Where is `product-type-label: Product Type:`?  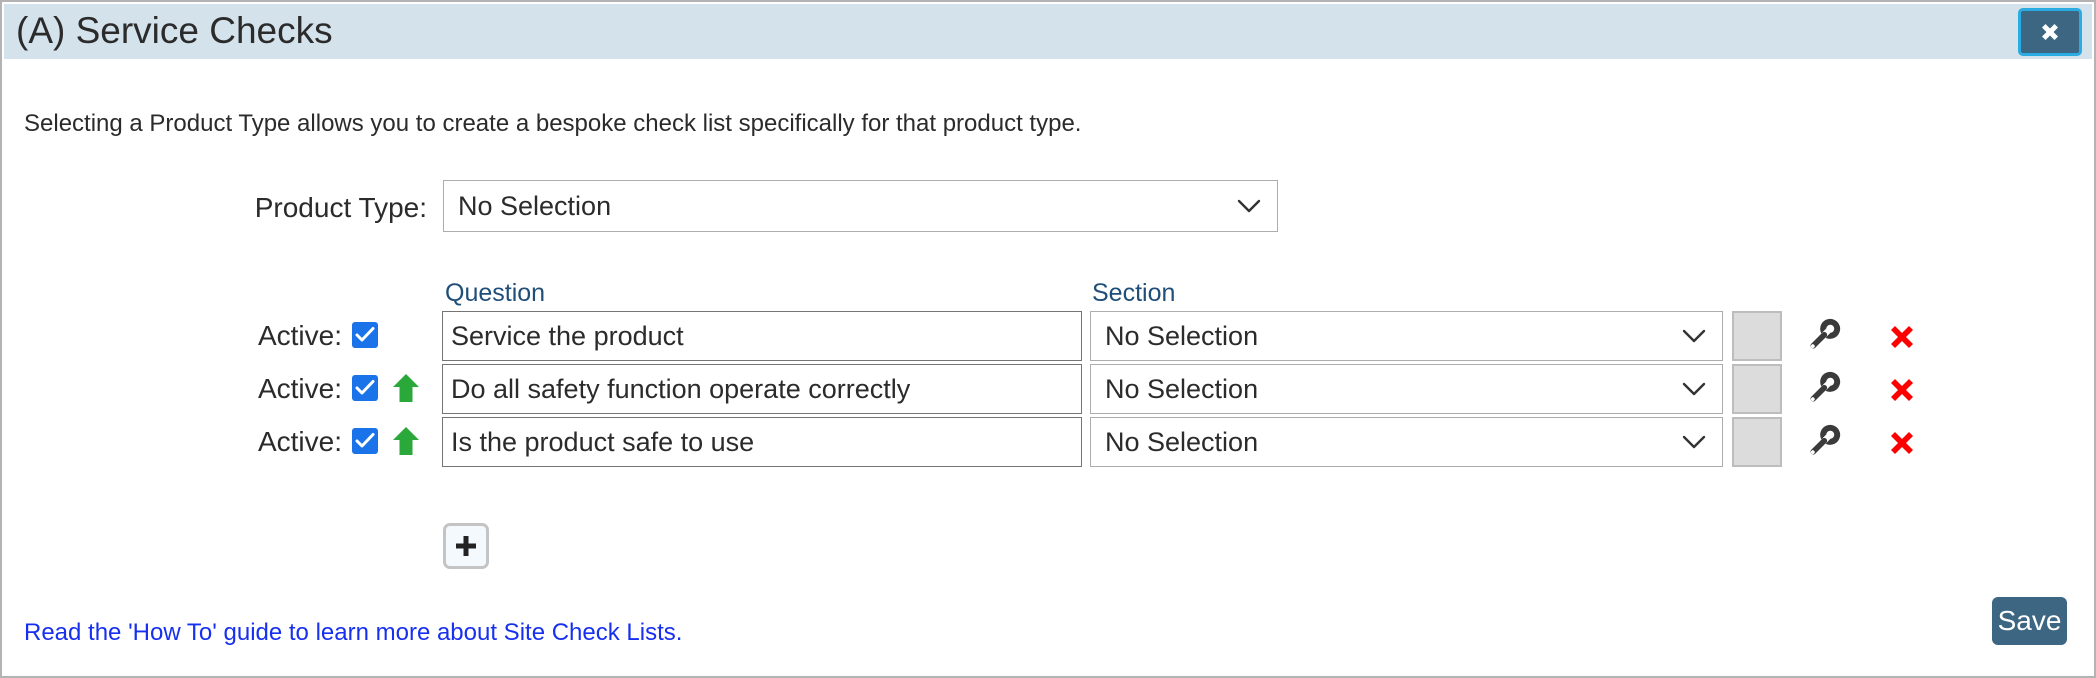 product-type-label: Product Type: is located at coordinates (340, 207).